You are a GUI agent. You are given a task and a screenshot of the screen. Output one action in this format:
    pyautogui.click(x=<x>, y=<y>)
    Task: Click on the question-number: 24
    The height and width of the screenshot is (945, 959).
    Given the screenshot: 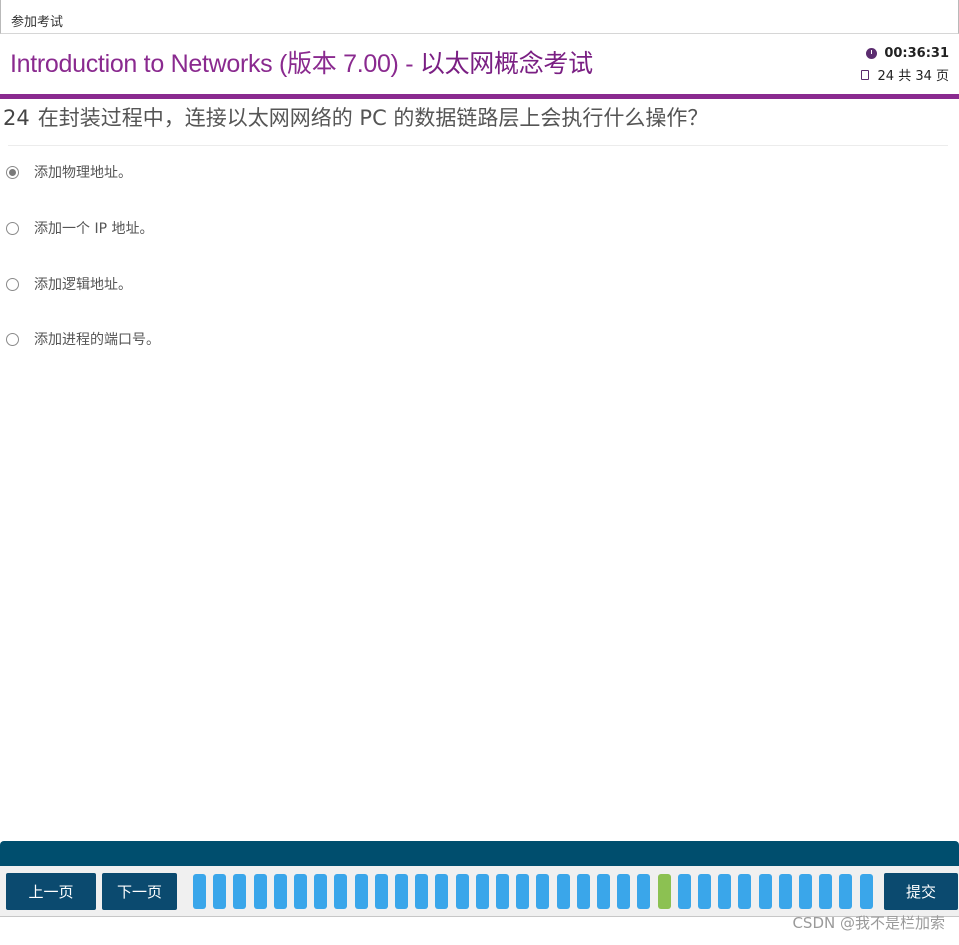 What is the action you would take?
    pyautogui.click(x=16, y=118)
    